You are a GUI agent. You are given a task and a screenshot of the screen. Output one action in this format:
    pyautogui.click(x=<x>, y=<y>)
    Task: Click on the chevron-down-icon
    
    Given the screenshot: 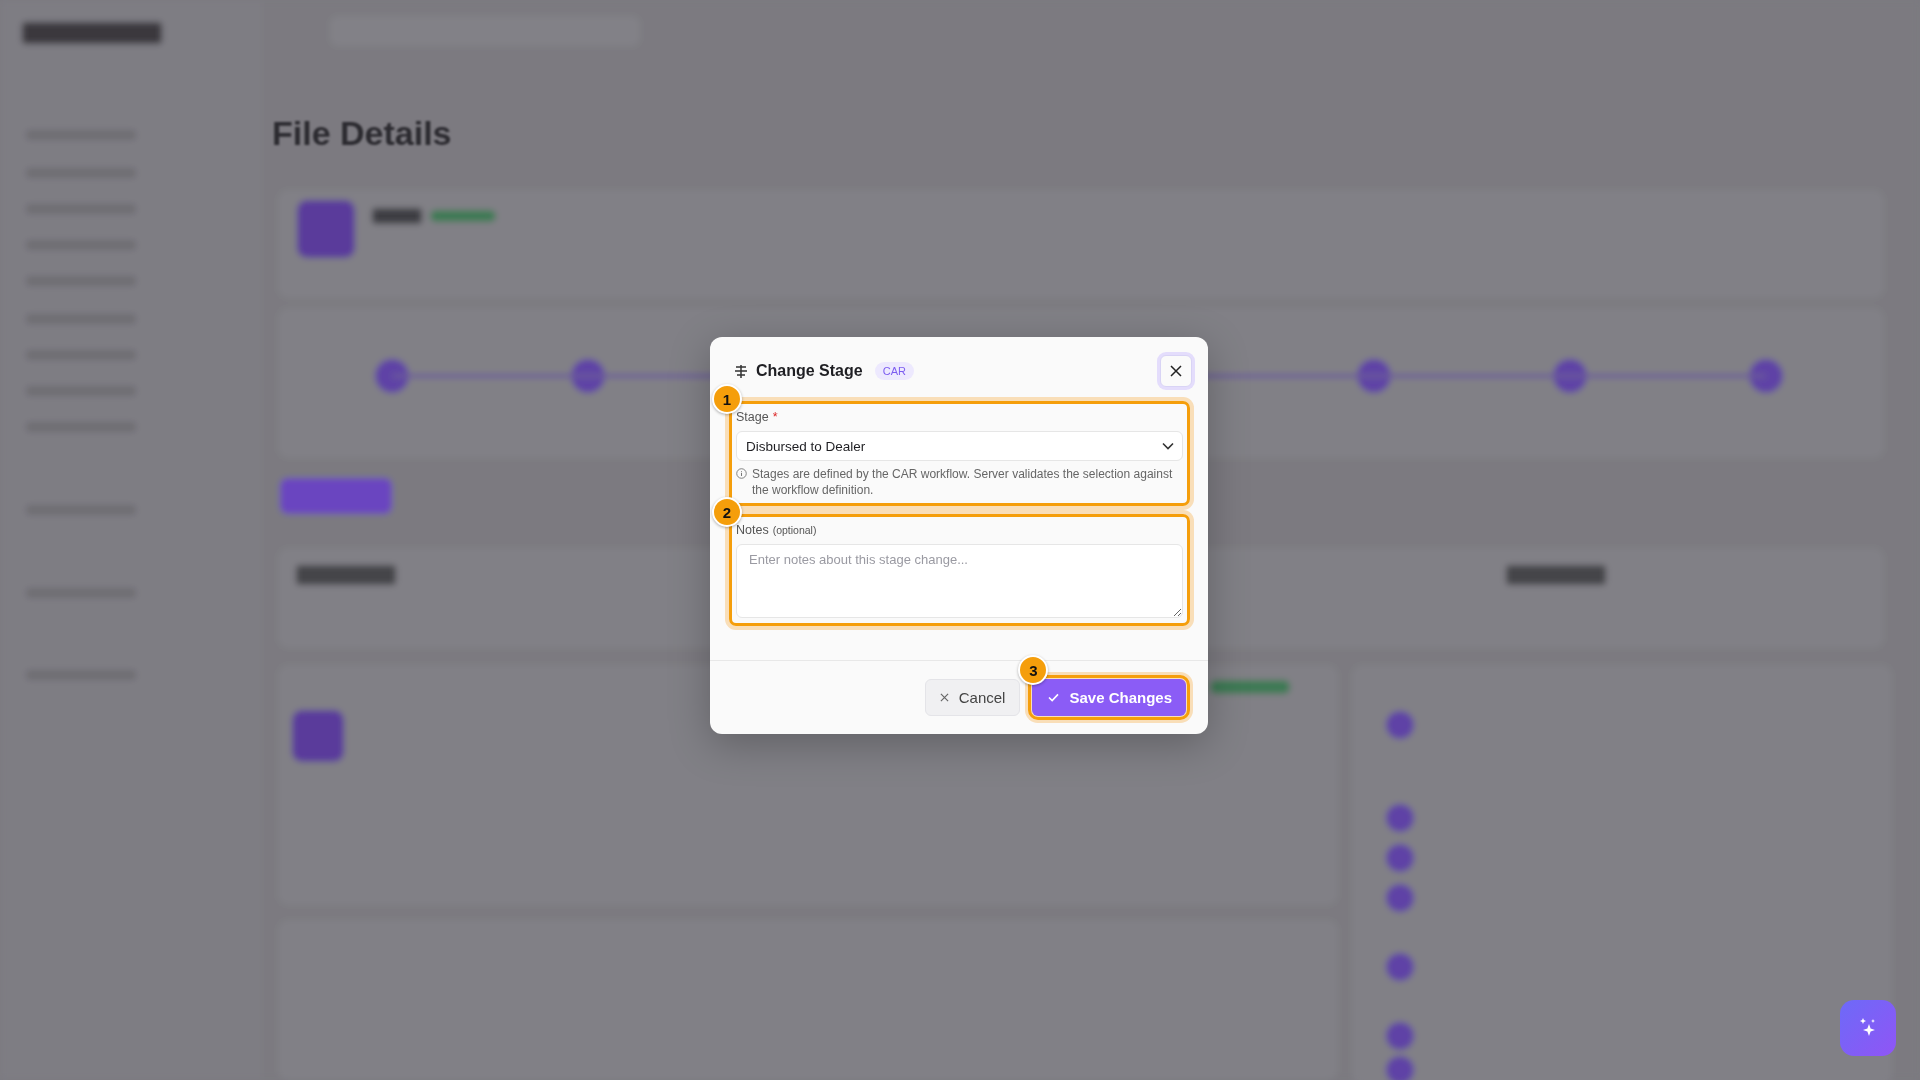 What is the action you would take?
    pyautogui.click(x=1168, y=446)
    